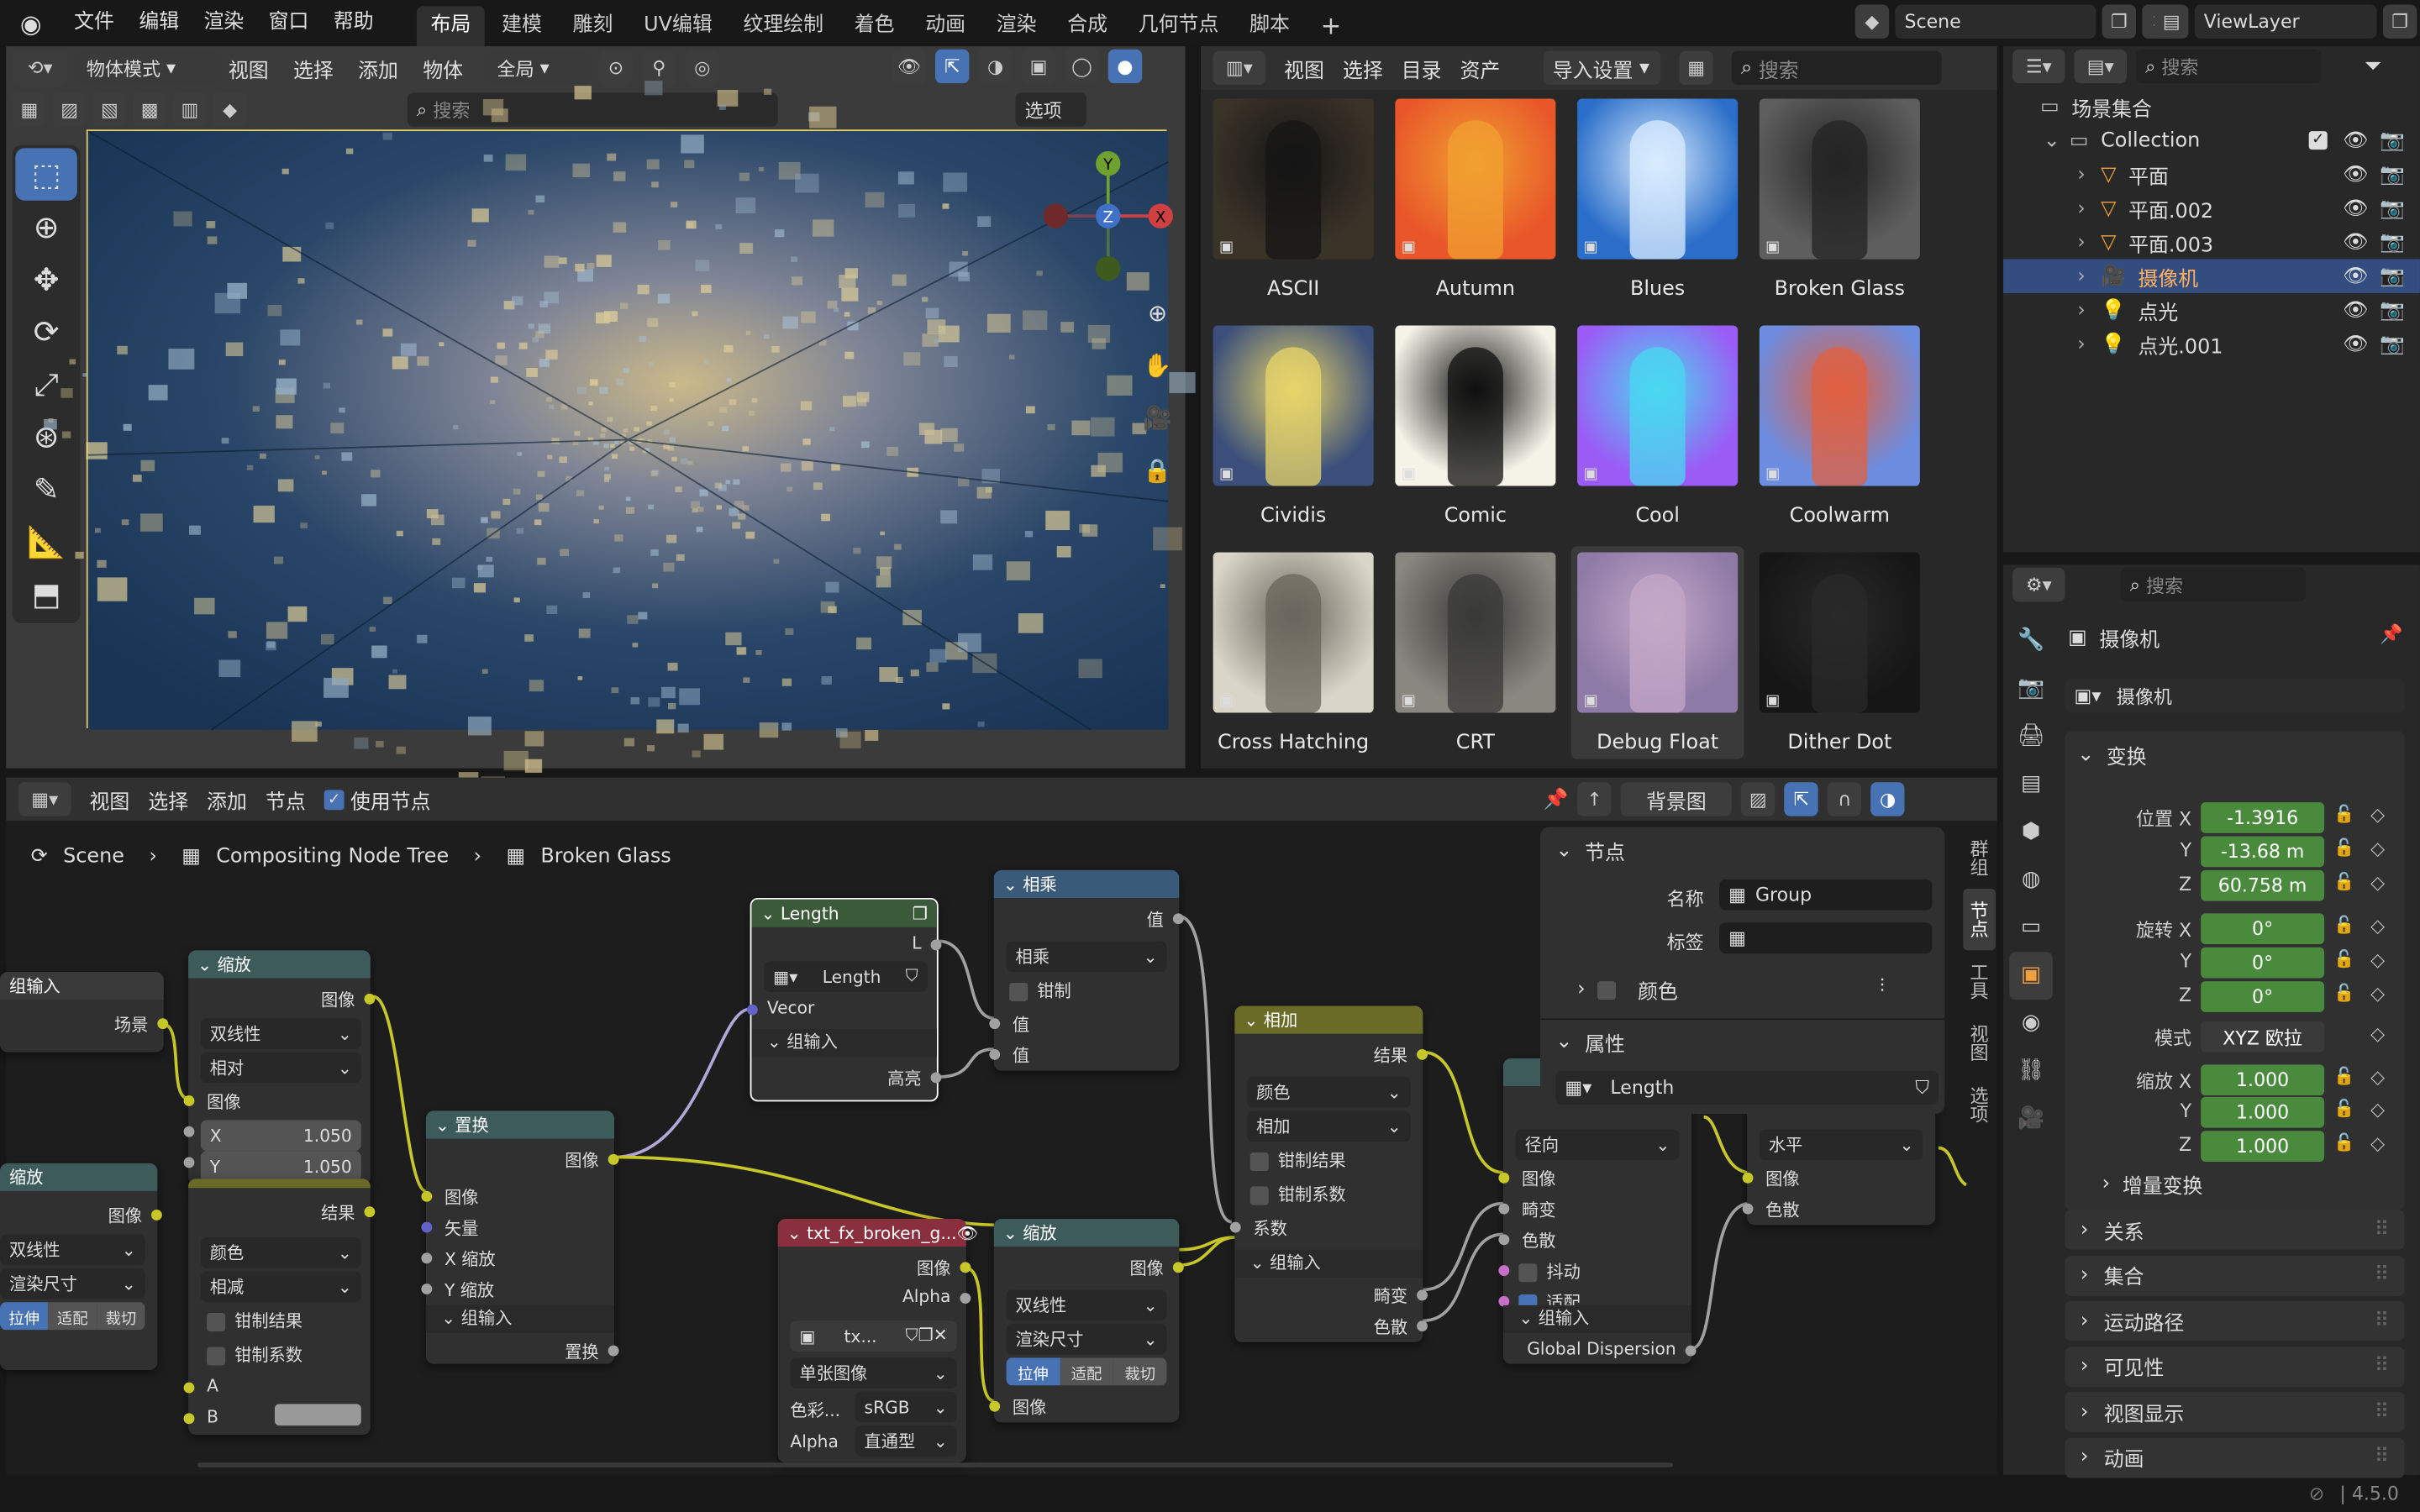  I want to click on cursor-tool-icon: ⊕, so click(45, 227).